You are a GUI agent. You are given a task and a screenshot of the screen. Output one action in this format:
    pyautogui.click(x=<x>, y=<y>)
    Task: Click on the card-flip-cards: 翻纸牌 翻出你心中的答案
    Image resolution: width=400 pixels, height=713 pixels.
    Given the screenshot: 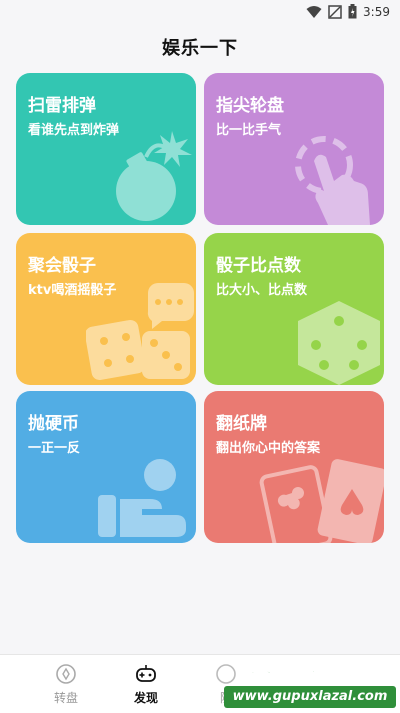 What is the action you would take?
    pyautogui.click(x=294, y=467)
    